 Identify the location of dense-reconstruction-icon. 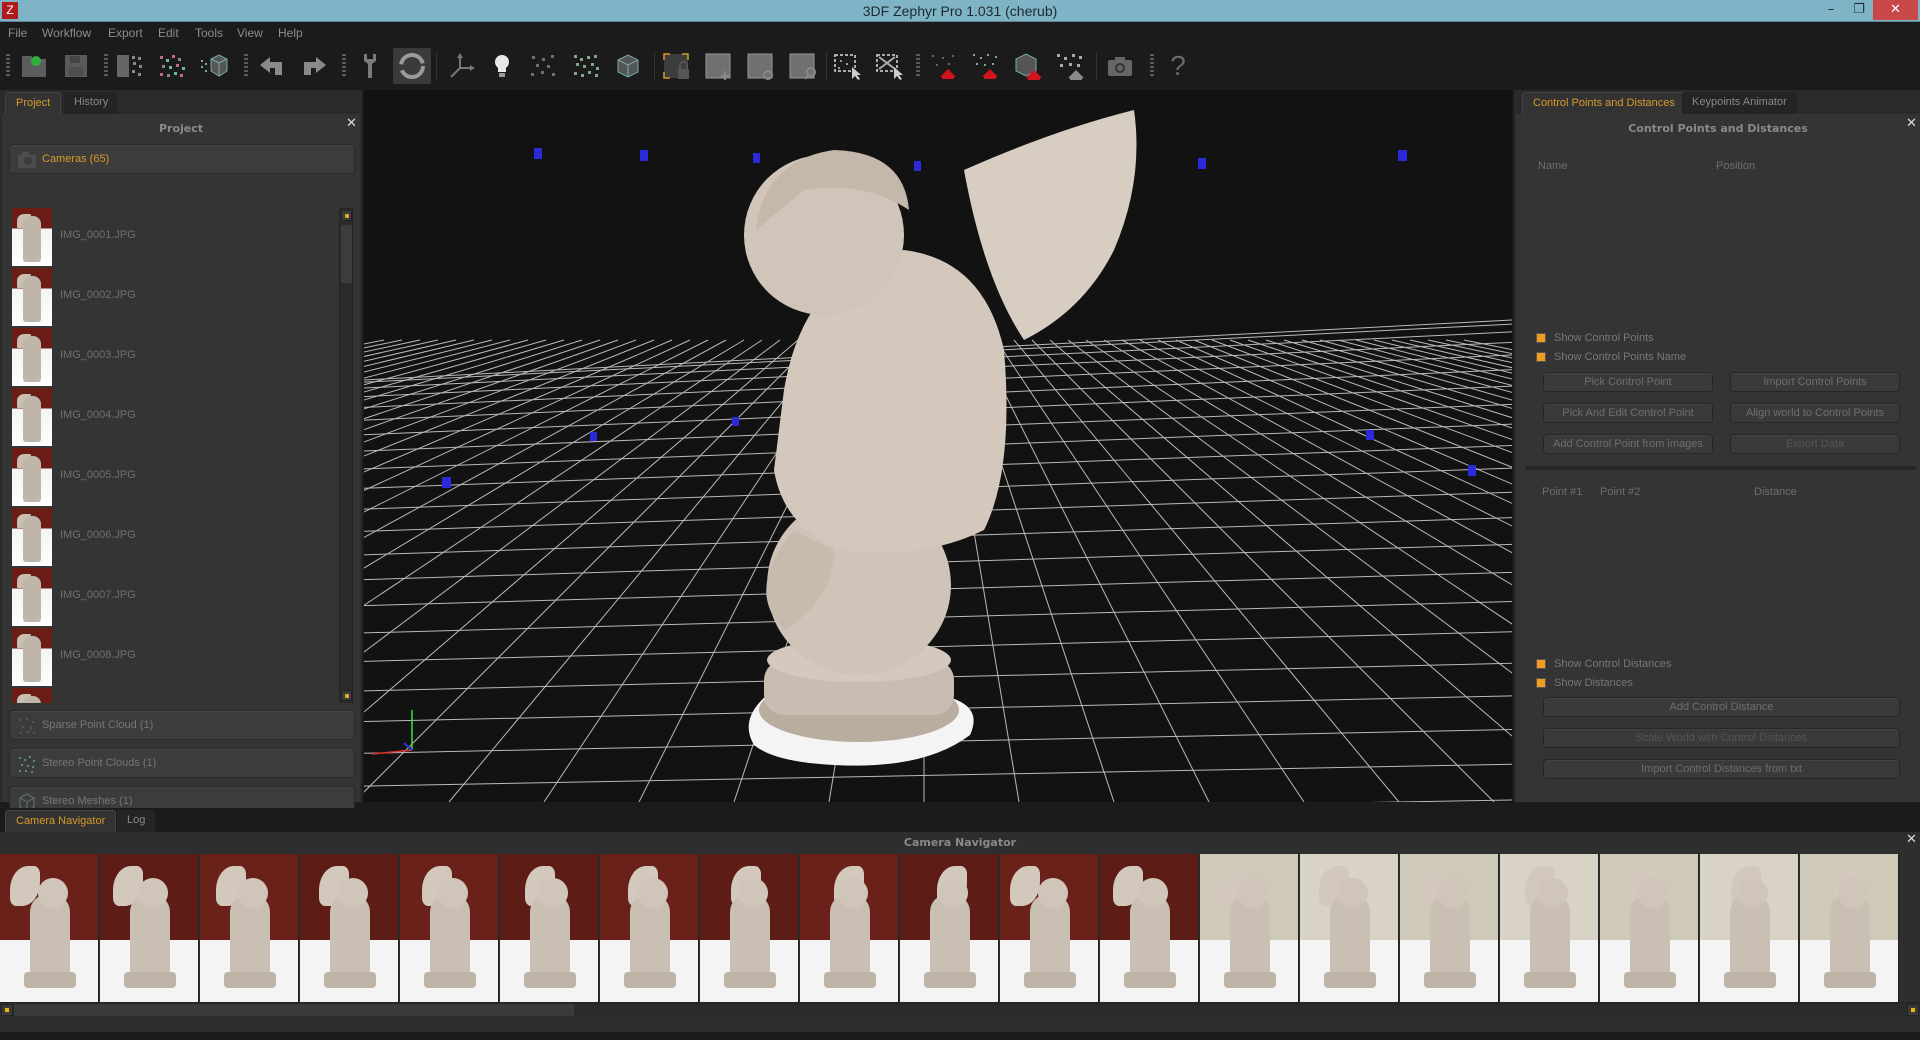
(172, 66).